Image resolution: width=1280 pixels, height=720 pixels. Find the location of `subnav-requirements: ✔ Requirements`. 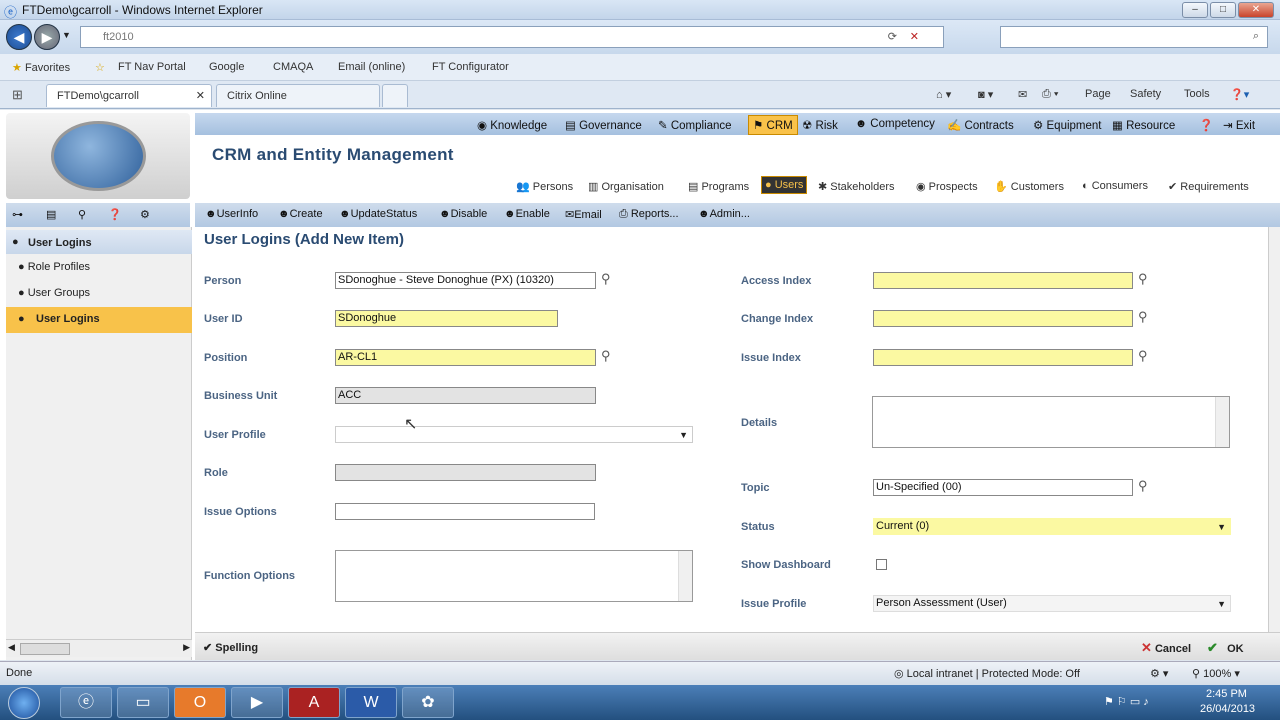

subnav-requirements: ✔ Requirements is located at coordinates (1208, 186).